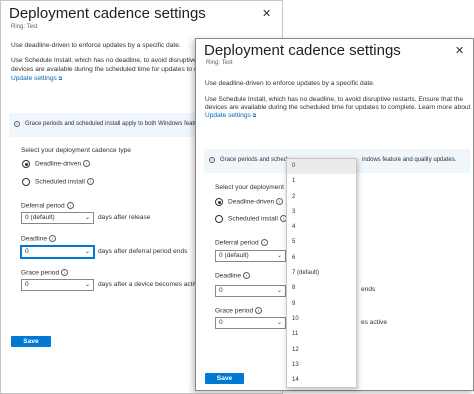 The width and height of the screenshot is (474, 394). I want to click on dropdown-option: 2, so click(321, 197).